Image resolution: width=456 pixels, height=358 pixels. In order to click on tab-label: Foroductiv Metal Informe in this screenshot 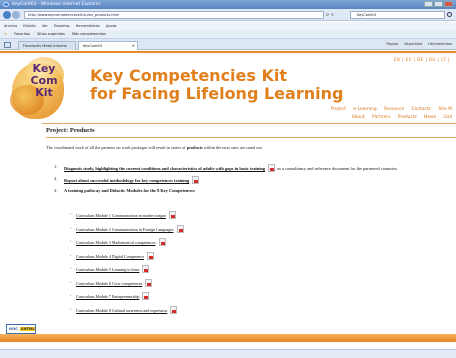, I will do `click(45, 46)`.